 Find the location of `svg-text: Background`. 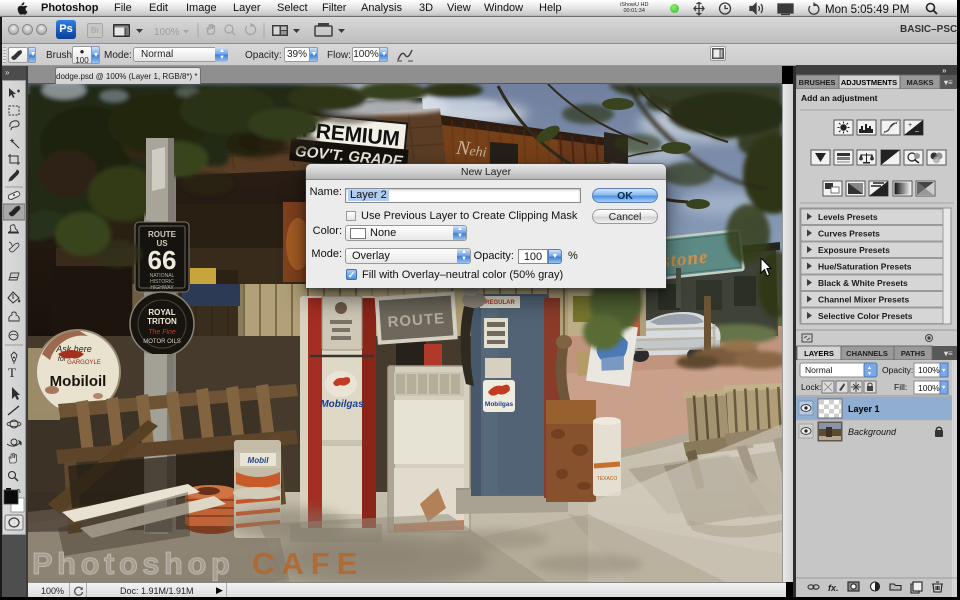

svg-text: Background is located at coordinates (872, 432).